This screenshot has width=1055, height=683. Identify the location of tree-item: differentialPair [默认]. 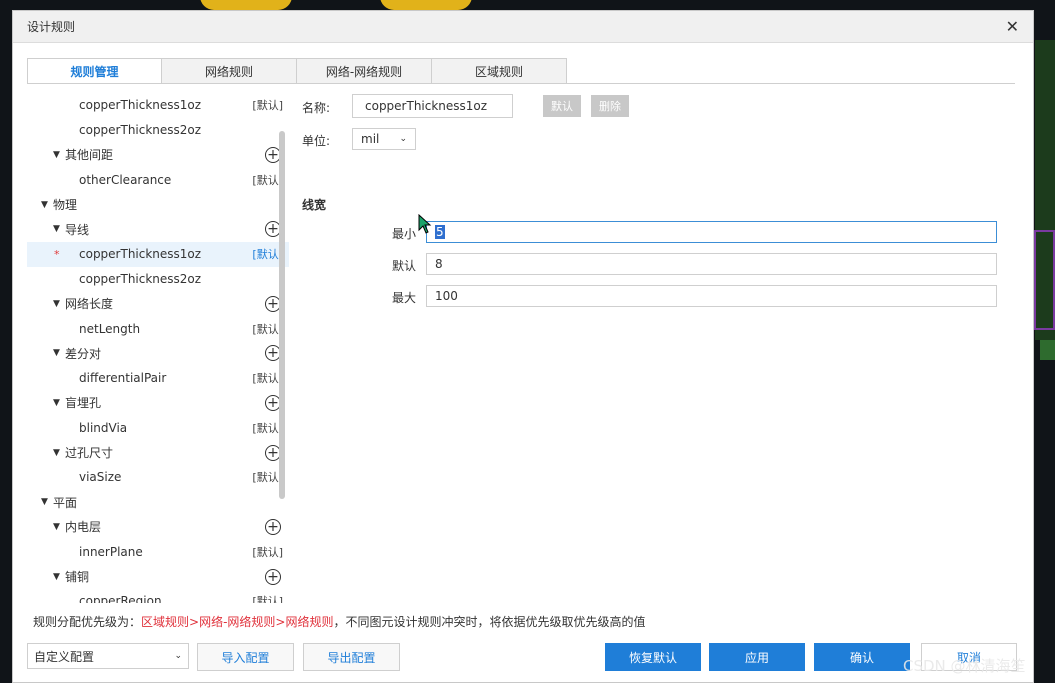
(158, 378).